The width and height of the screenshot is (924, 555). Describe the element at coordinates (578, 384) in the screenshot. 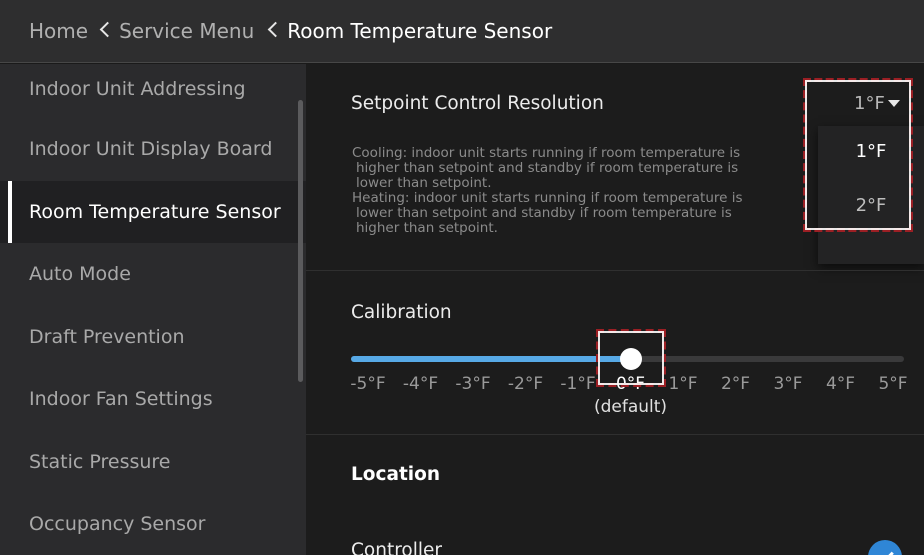

I see `calibration-tick-label: -1°F` at that location.